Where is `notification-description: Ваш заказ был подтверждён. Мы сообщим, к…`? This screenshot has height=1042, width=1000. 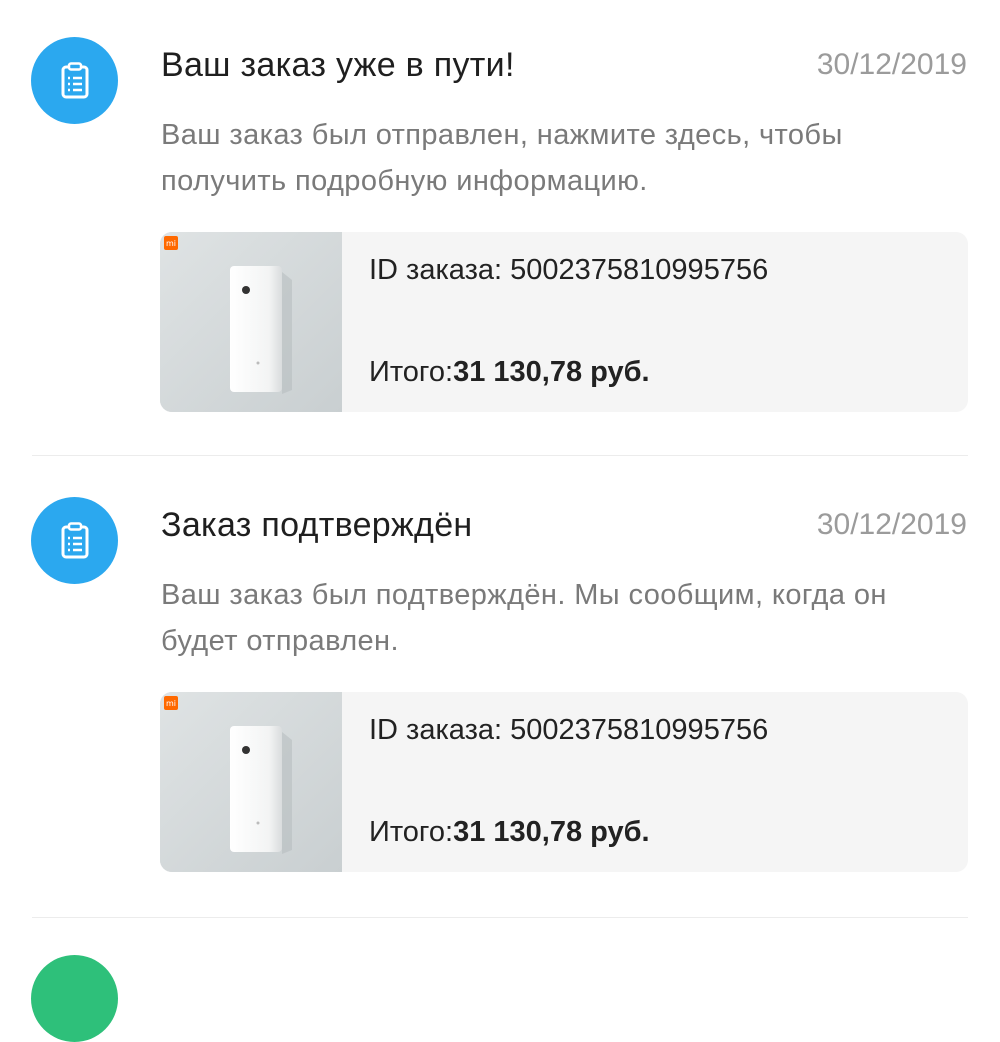 notification-description: Ваш заказ был подтверждён. Мы сообщим, к… is located at coordinates (561, 618).